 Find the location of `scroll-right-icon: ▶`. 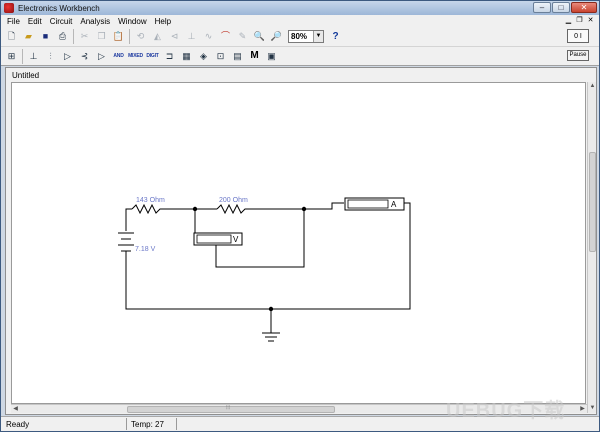

scroll-right-icon: ▶ is located at coordinates (582, 409).